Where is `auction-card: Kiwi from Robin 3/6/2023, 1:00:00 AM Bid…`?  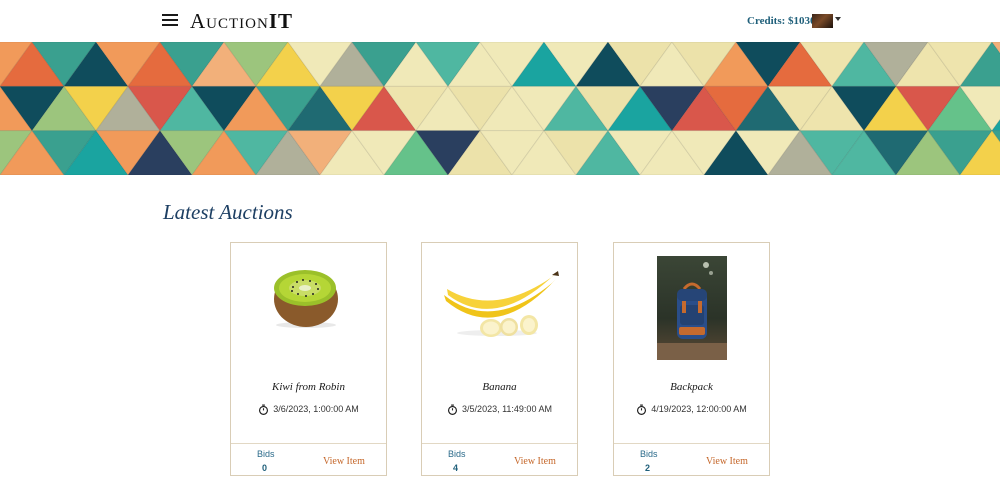
auction-card: Kiwi from Robin 3/6/2023, 1:00:00 AM Bid… is located at coordinates (308, 359).